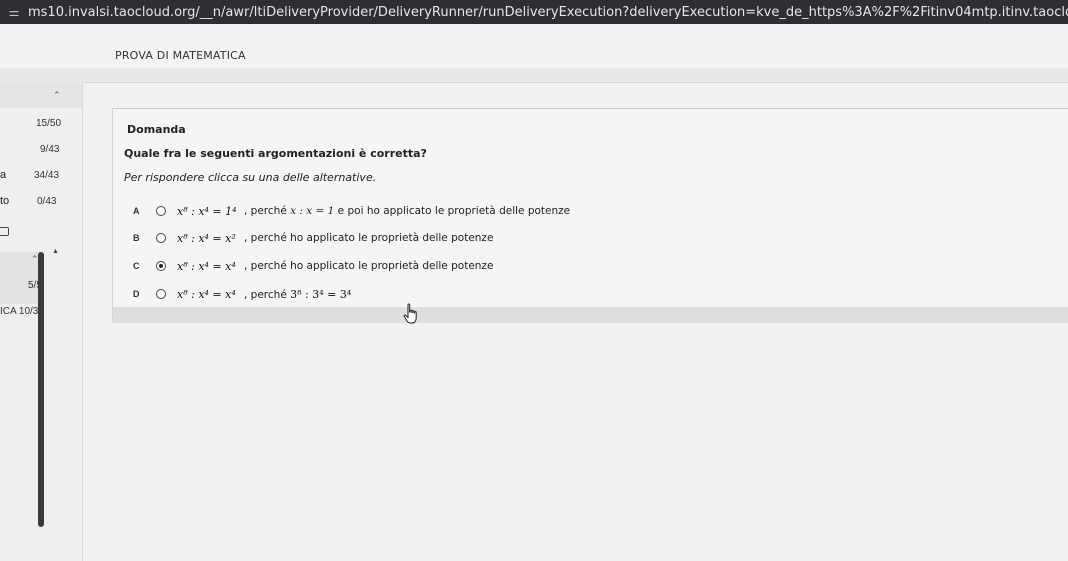 This screenshot has height=561, width=1068. What do you see at coordinates (48, 123) in the screenshot?
I see `sidebar-item-count: 15/50` at bounding box center [48, 123].